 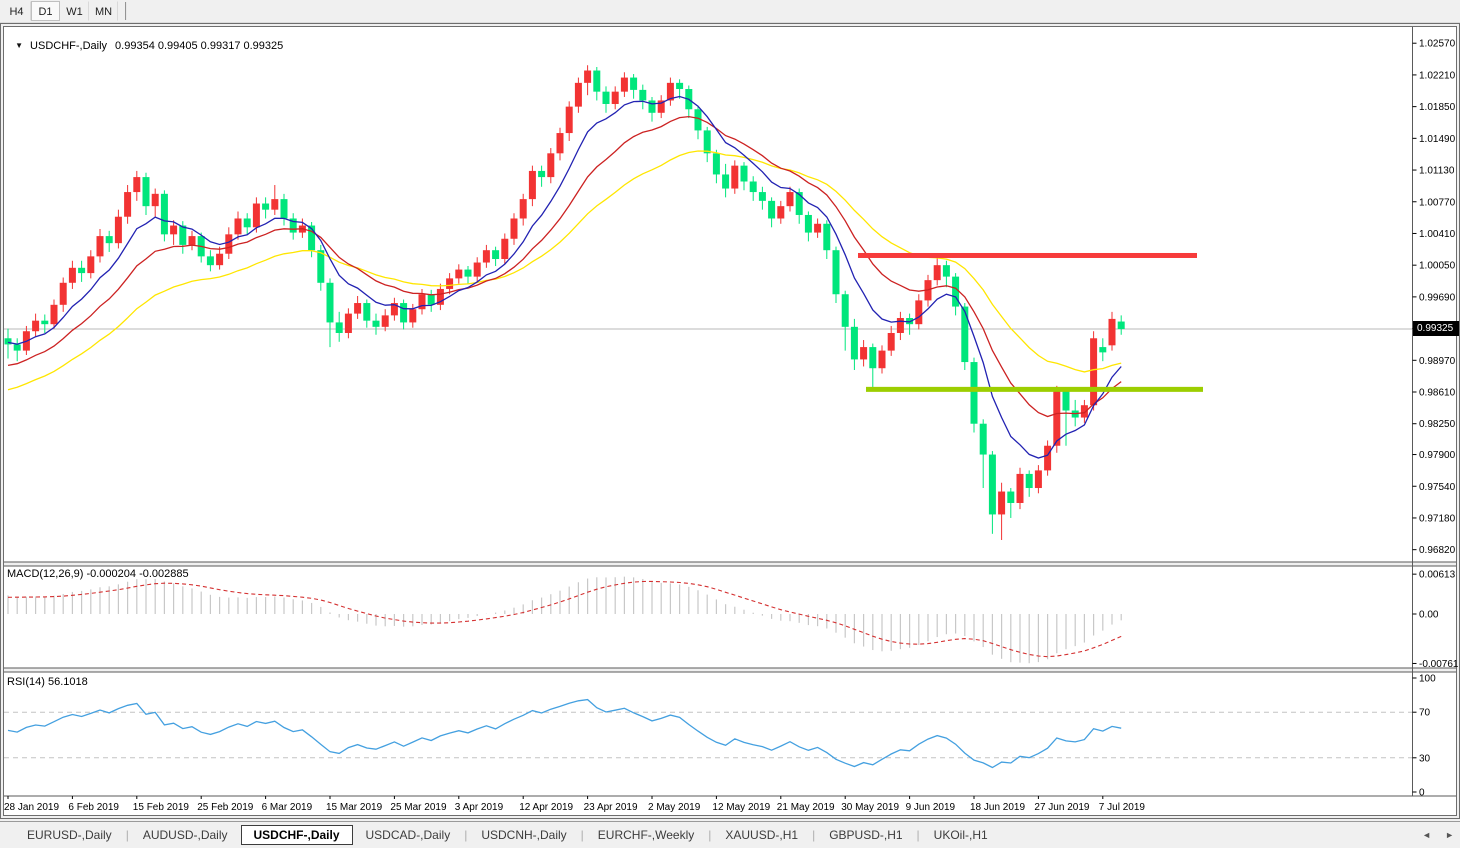 I want to click on svg-text: 0.00613, so click(x=1437, y=575).